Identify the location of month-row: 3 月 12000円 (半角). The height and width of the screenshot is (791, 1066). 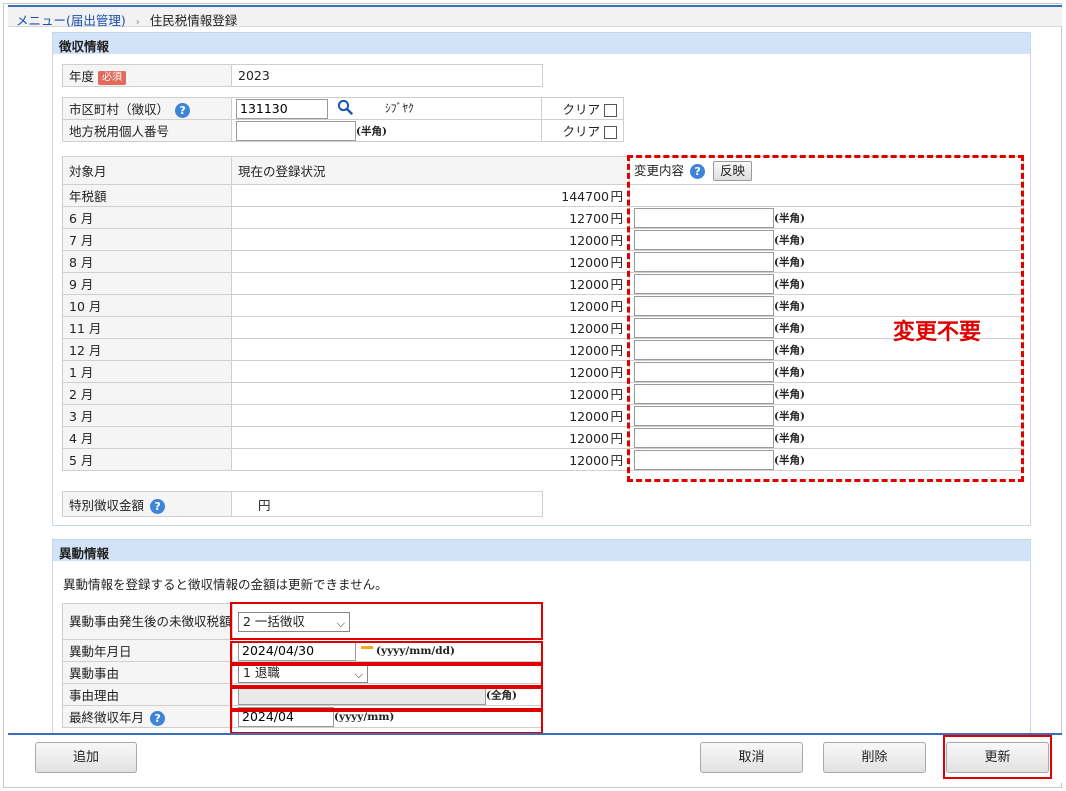
(543, 415).